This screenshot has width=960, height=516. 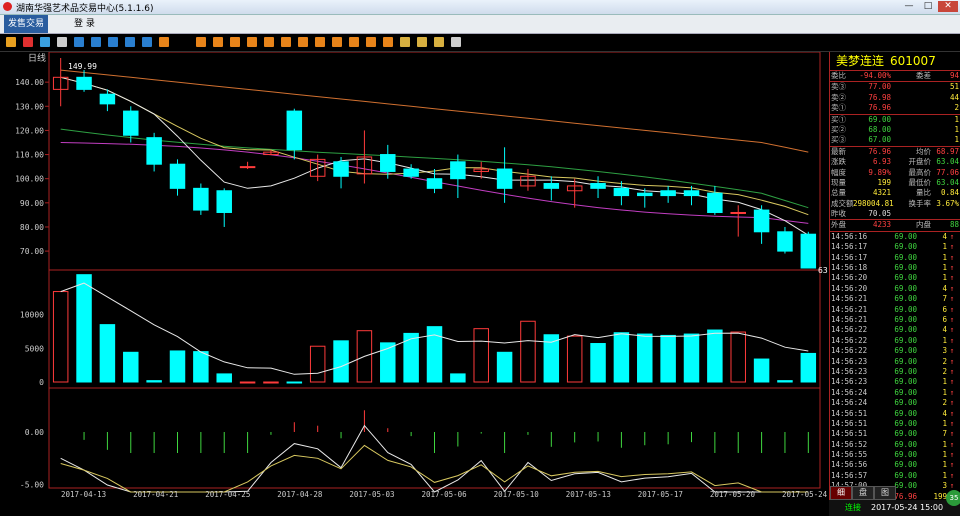 What do you see at coordinates (849, 444) in the screenshot?
I see `tick-time: 14:56:52` at bounding box center [849, 444].